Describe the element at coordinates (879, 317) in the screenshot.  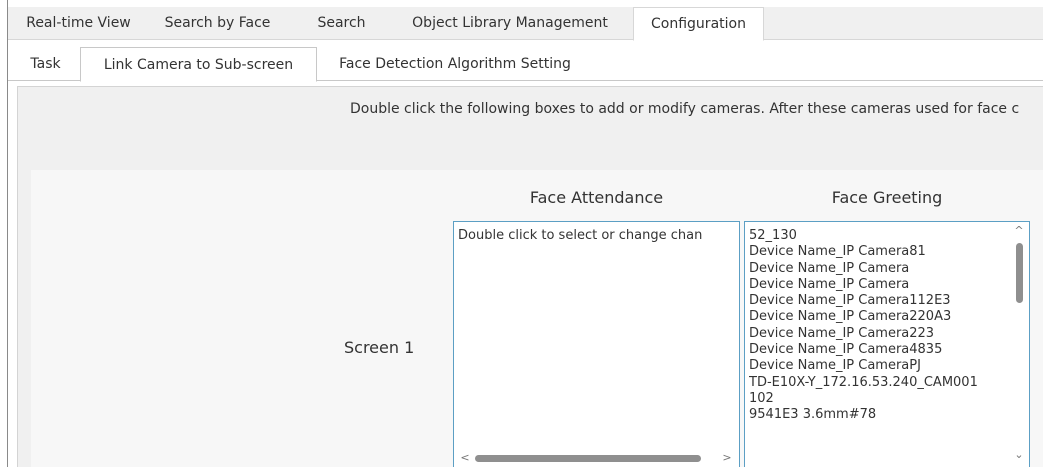
I see `list-item: Device Name_IP Camera220A3` at that location.